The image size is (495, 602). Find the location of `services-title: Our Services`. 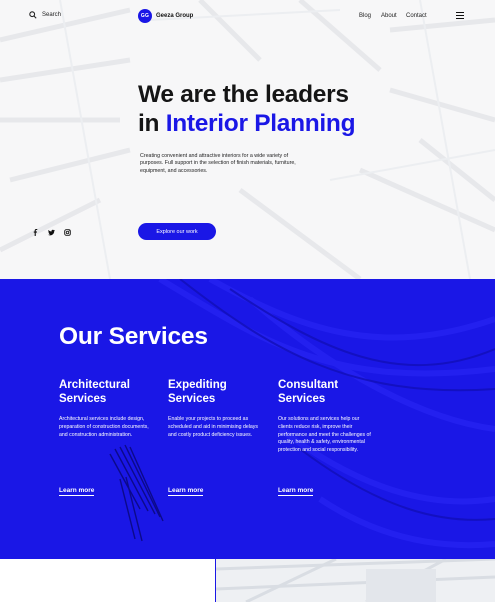

services-title: Our Services is located at coordinates (133, 336).